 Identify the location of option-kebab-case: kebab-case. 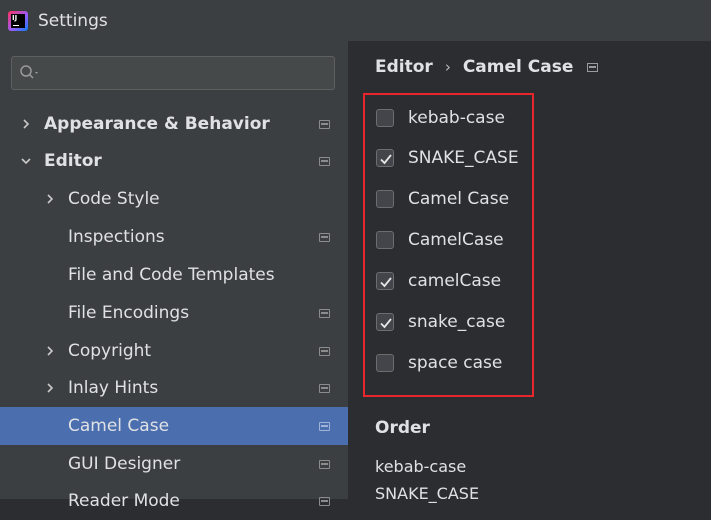
(440, 118).